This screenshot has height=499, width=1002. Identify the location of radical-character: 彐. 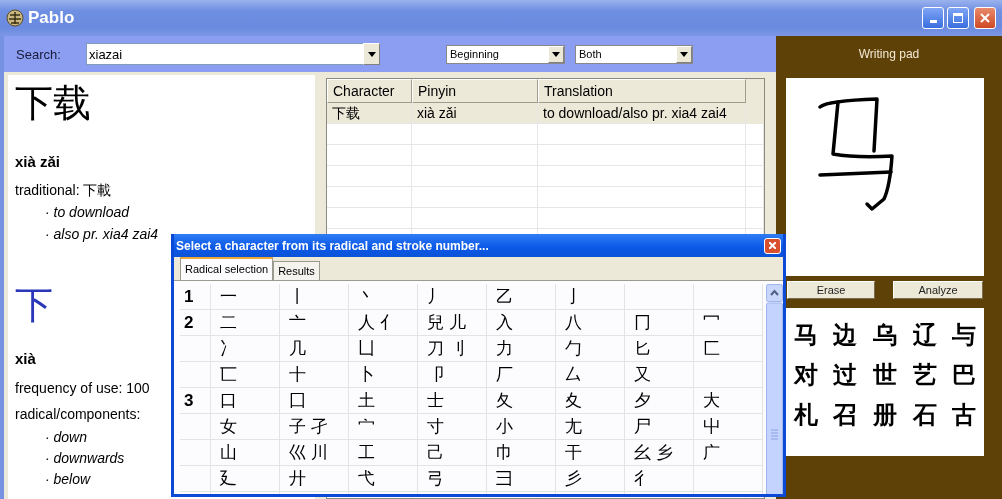
(500, 478).